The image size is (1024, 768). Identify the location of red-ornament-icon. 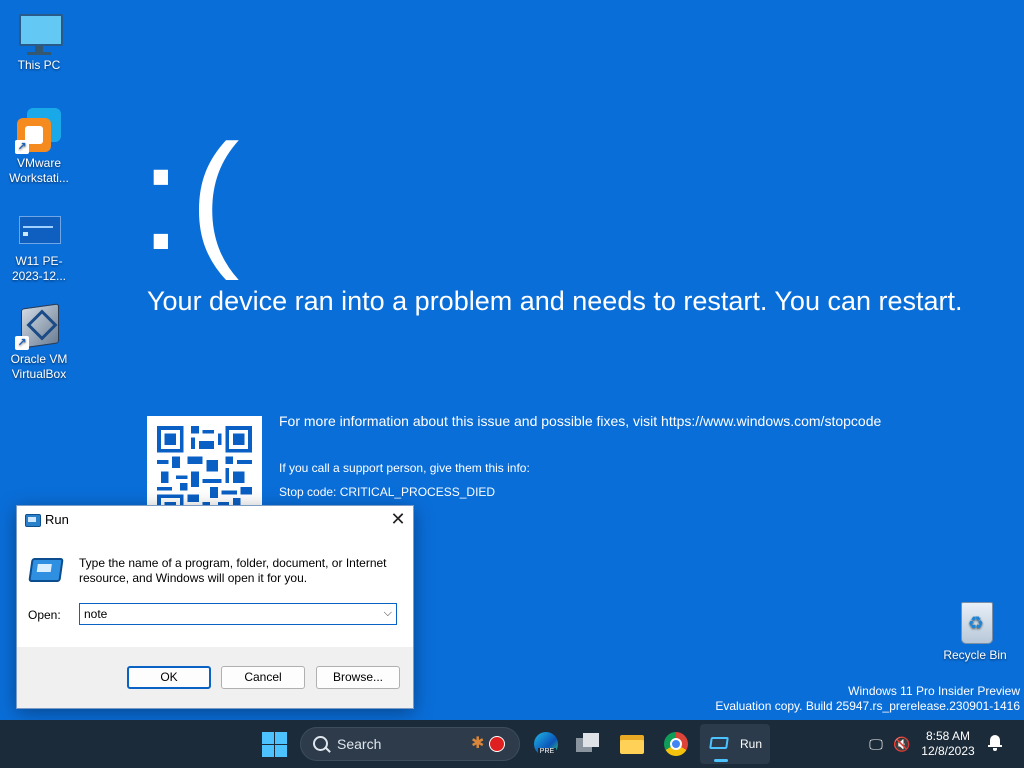
(497, 744).